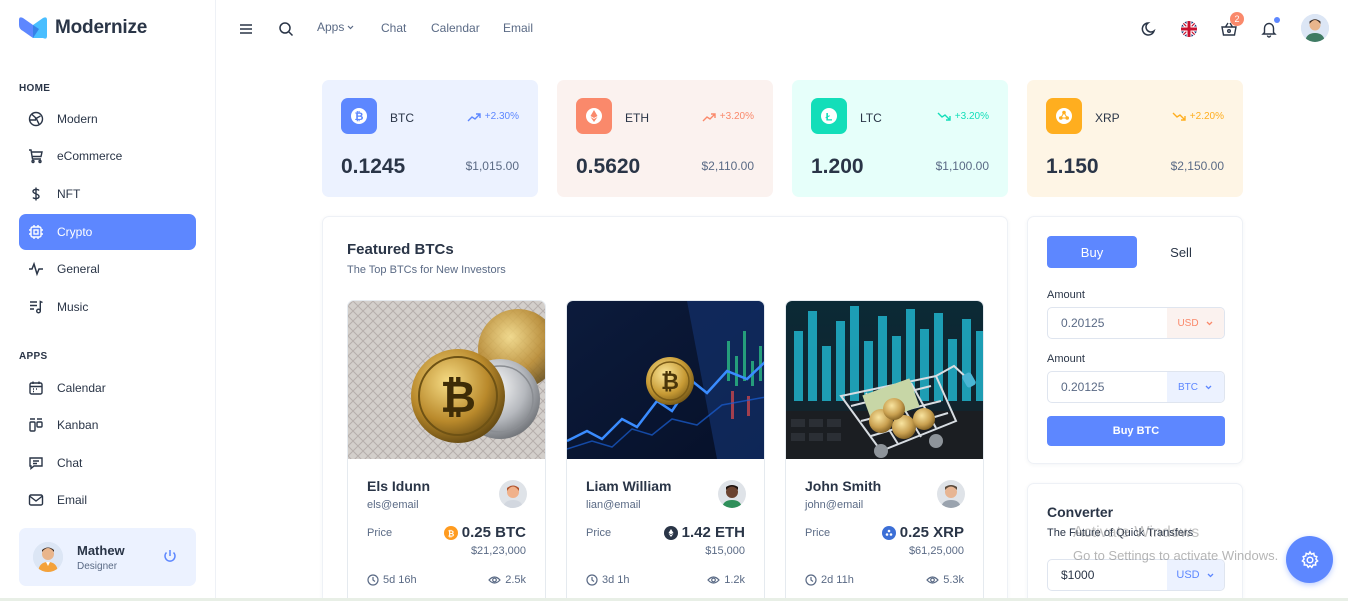  I want to click on profile-role: Designer, so click(97, 566).